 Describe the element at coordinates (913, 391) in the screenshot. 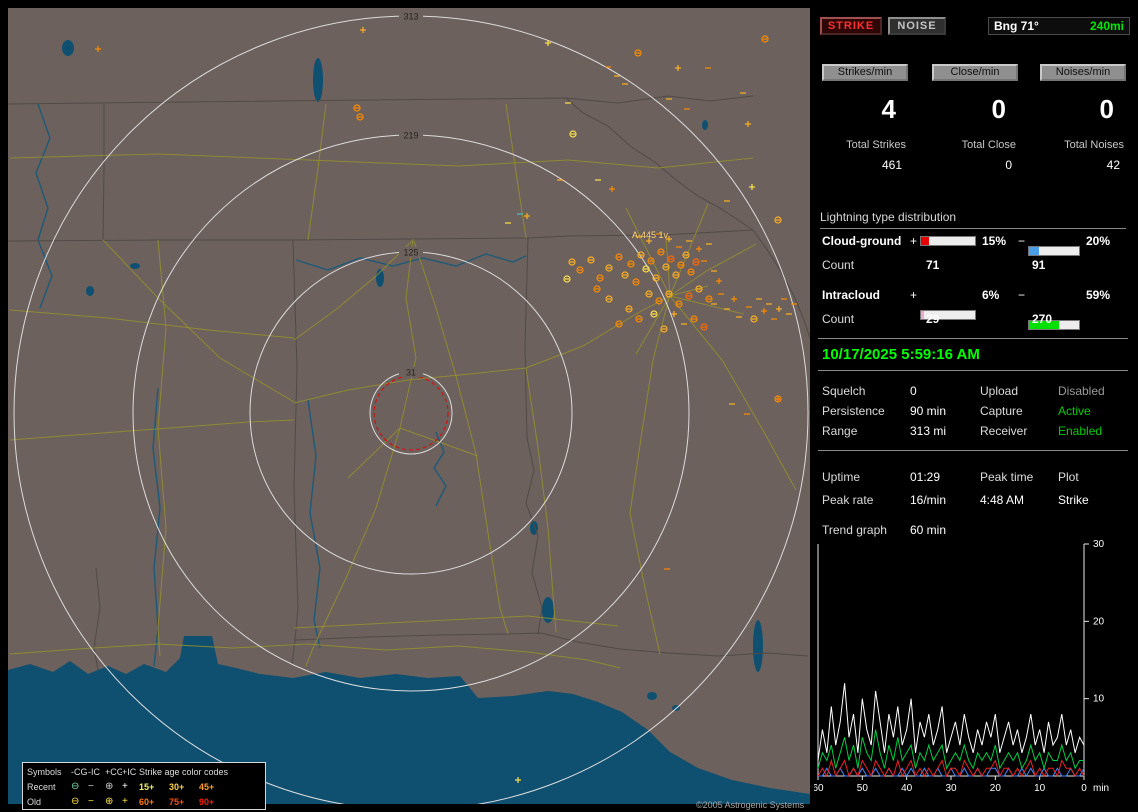

I see `squelch-value: 0` at that location.